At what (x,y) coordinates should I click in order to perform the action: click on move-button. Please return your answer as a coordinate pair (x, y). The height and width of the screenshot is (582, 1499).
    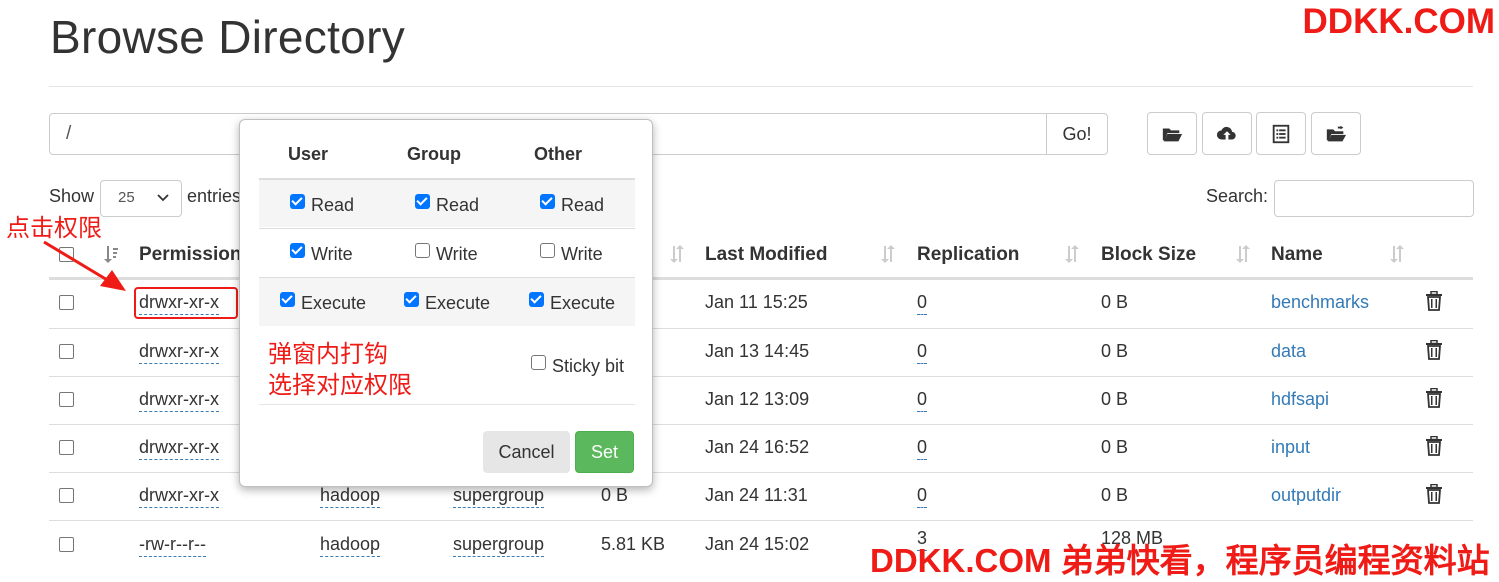
    Looking at the image, I should click on (1336, 133).